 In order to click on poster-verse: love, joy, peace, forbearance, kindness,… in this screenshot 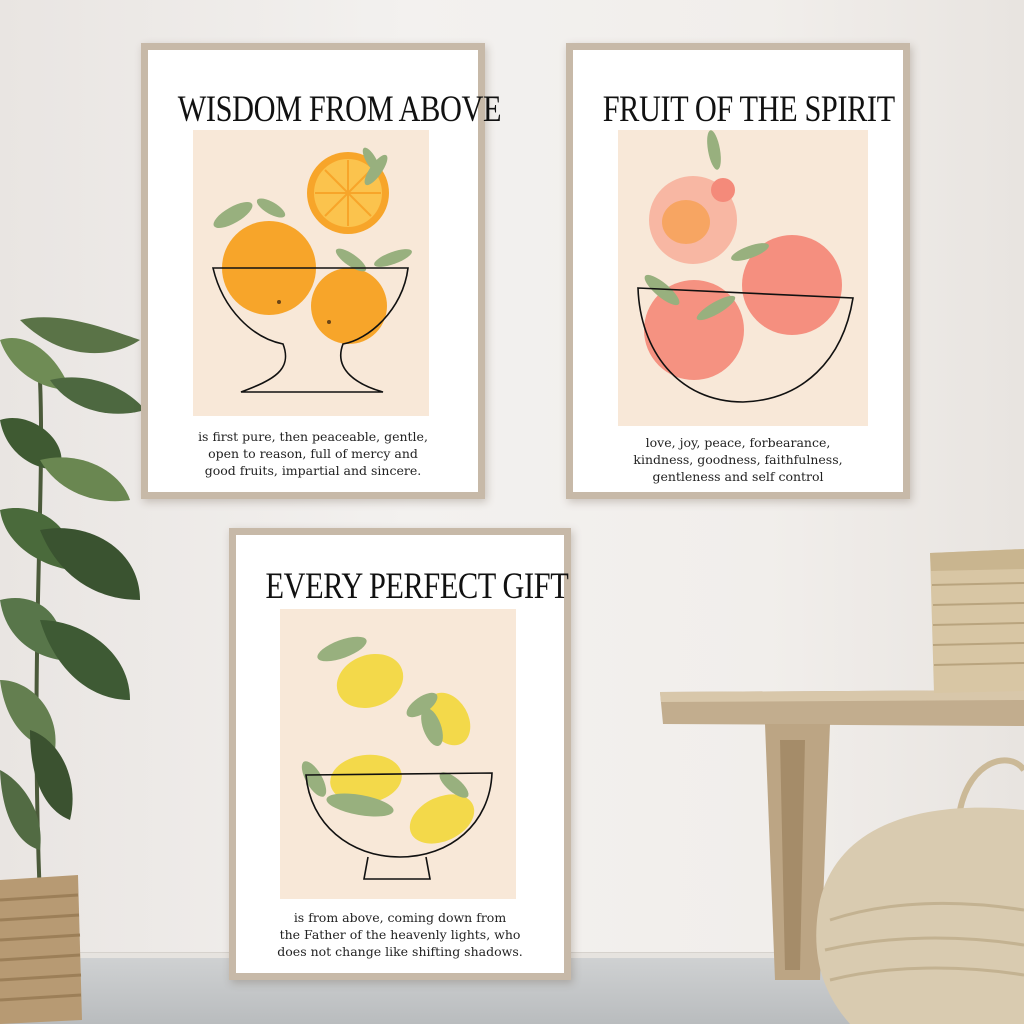, I will do `click(738, 459)`.